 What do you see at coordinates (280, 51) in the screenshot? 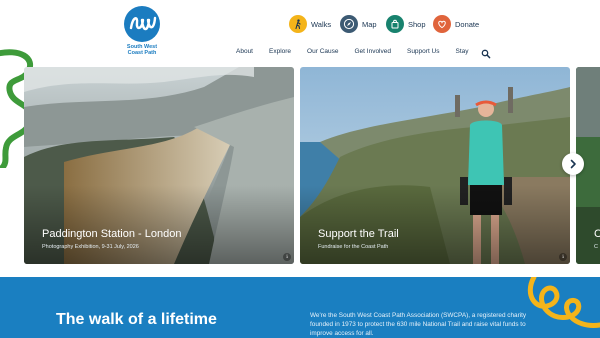
I see `nav-item-explore: Explore` at bounding box center [280, 51].